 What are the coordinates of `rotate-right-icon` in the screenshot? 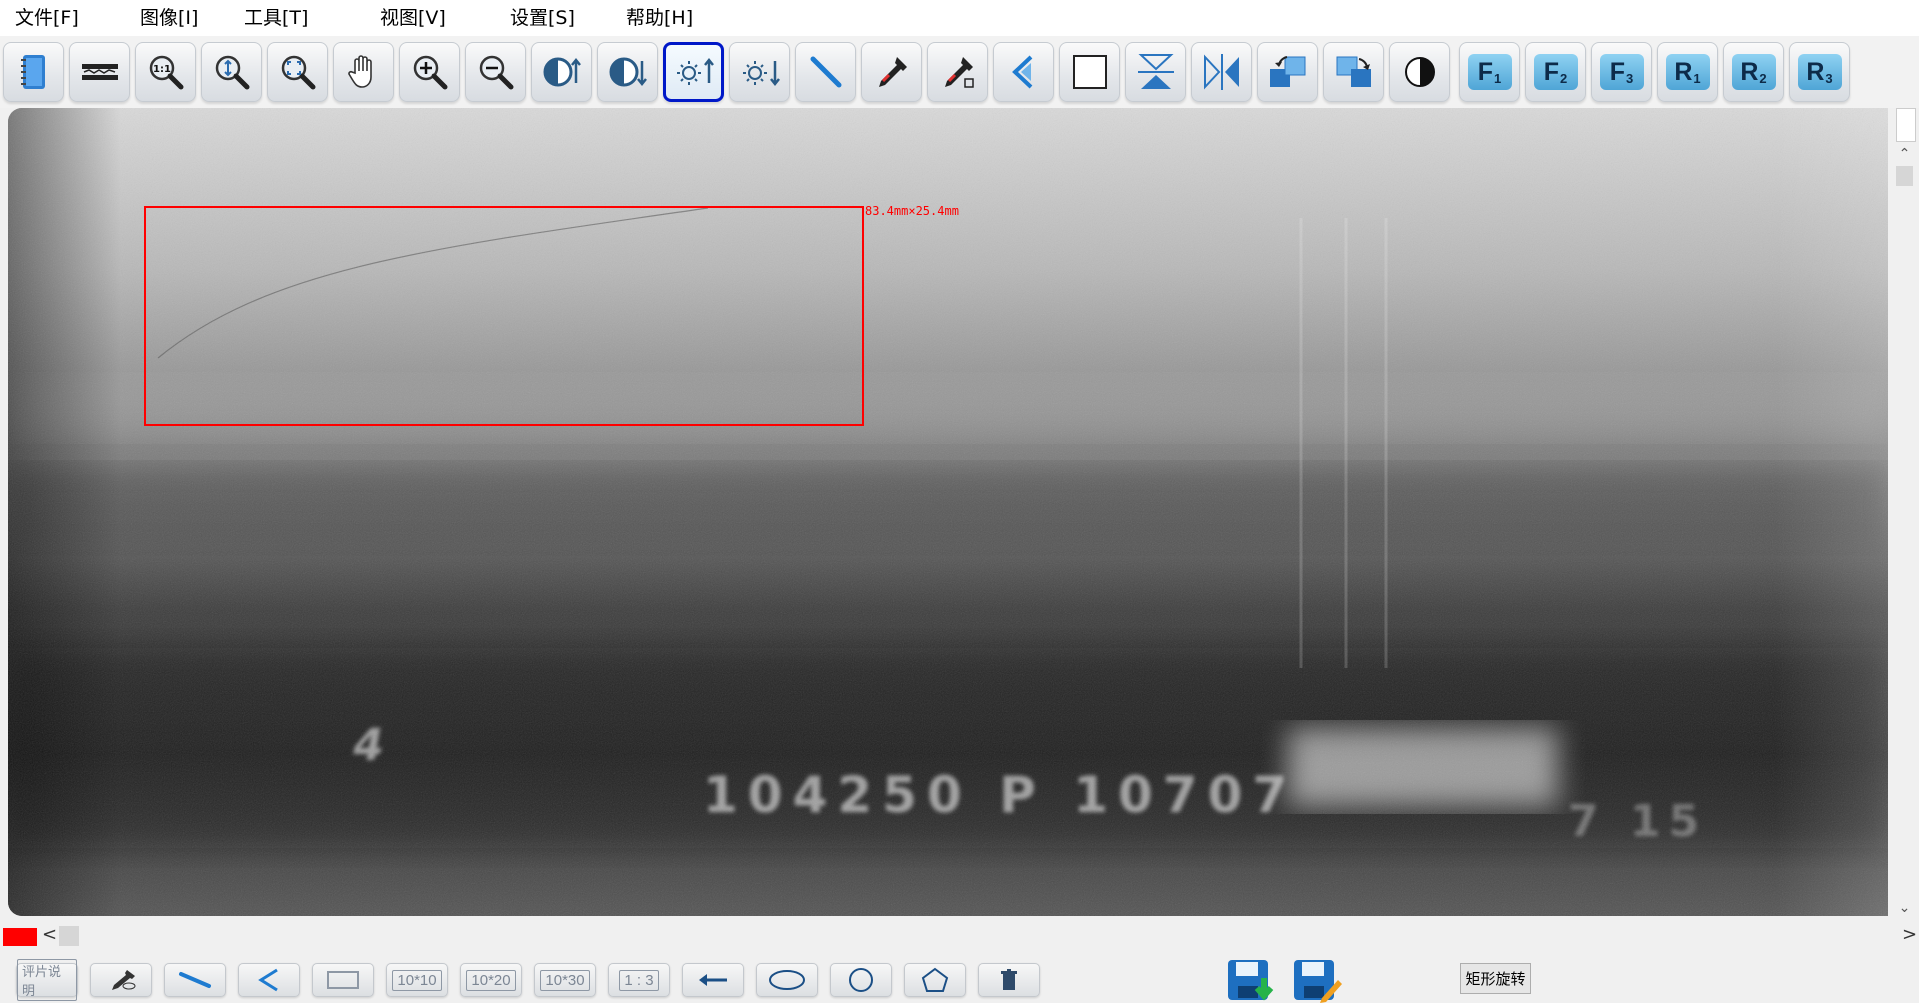 It's located at (1353, 71).